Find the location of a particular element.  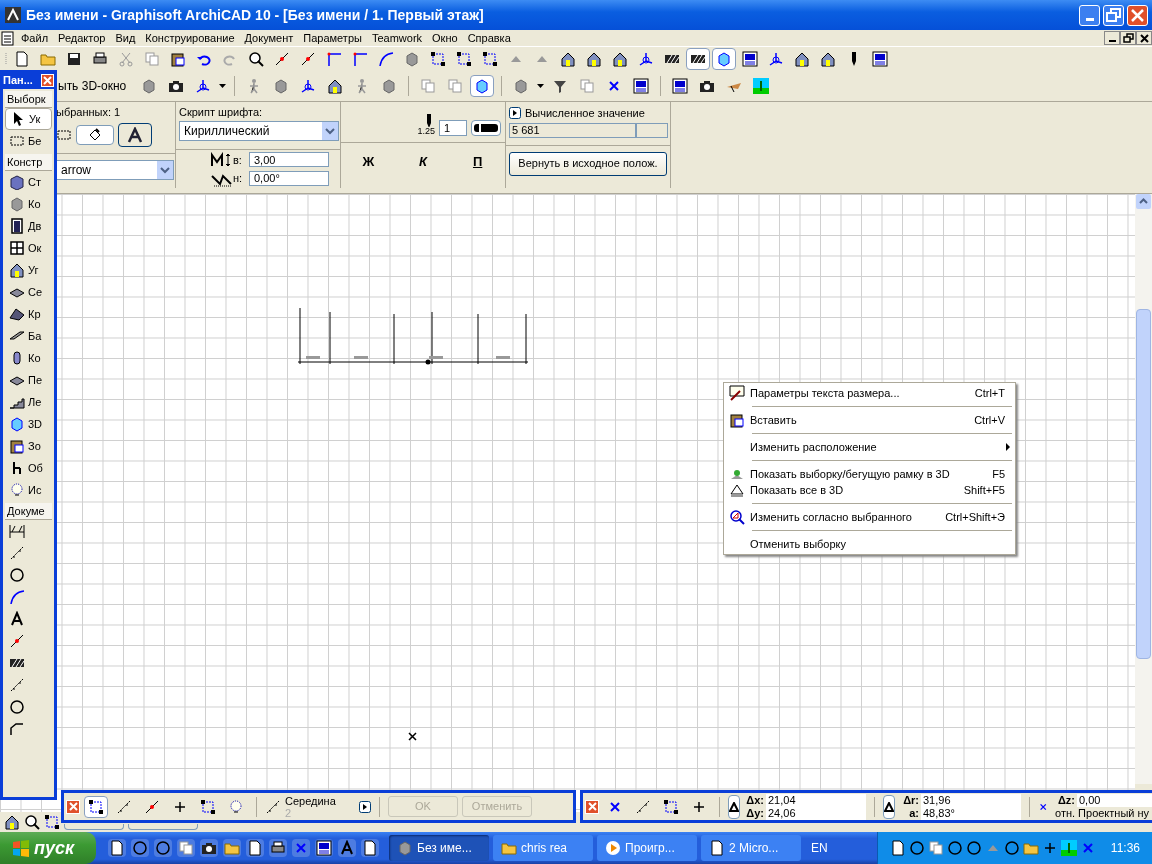

tool-button: Об is located at coordinates (28, 468).